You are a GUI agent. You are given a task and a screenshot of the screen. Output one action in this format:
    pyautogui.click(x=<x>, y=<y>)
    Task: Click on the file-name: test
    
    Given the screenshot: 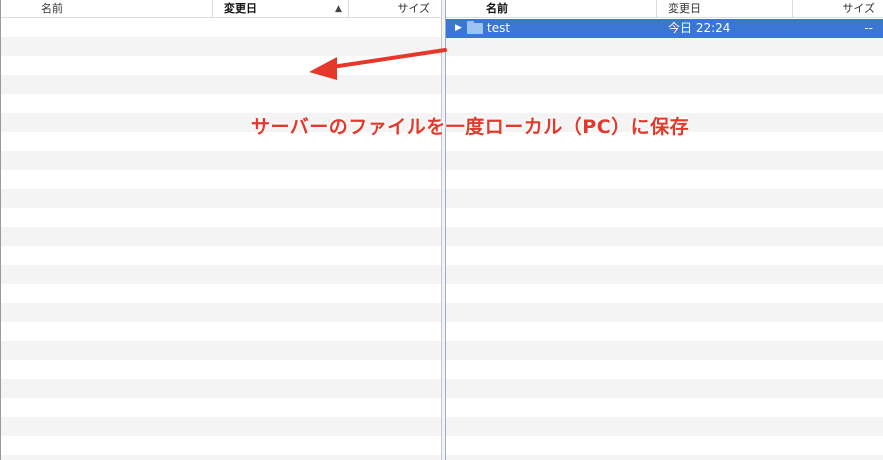 What is the action you would take?
    pyautogui.click(x=499, y=28)
    